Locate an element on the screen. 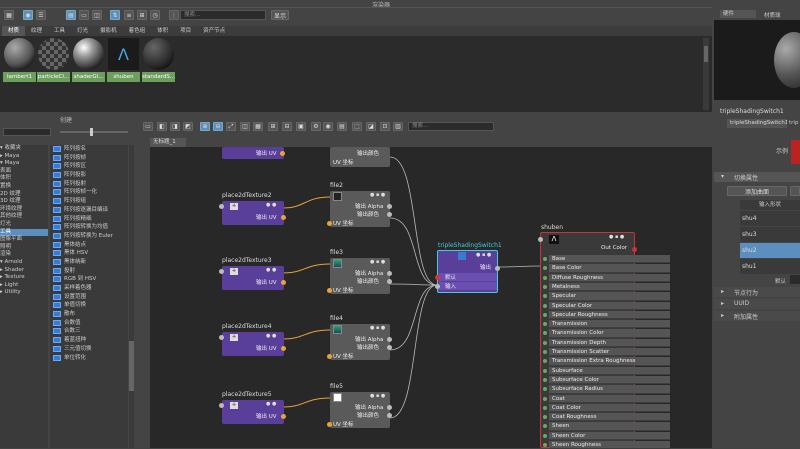  shader-attribute-row: Subsurface is located at coordinates (606, 370).